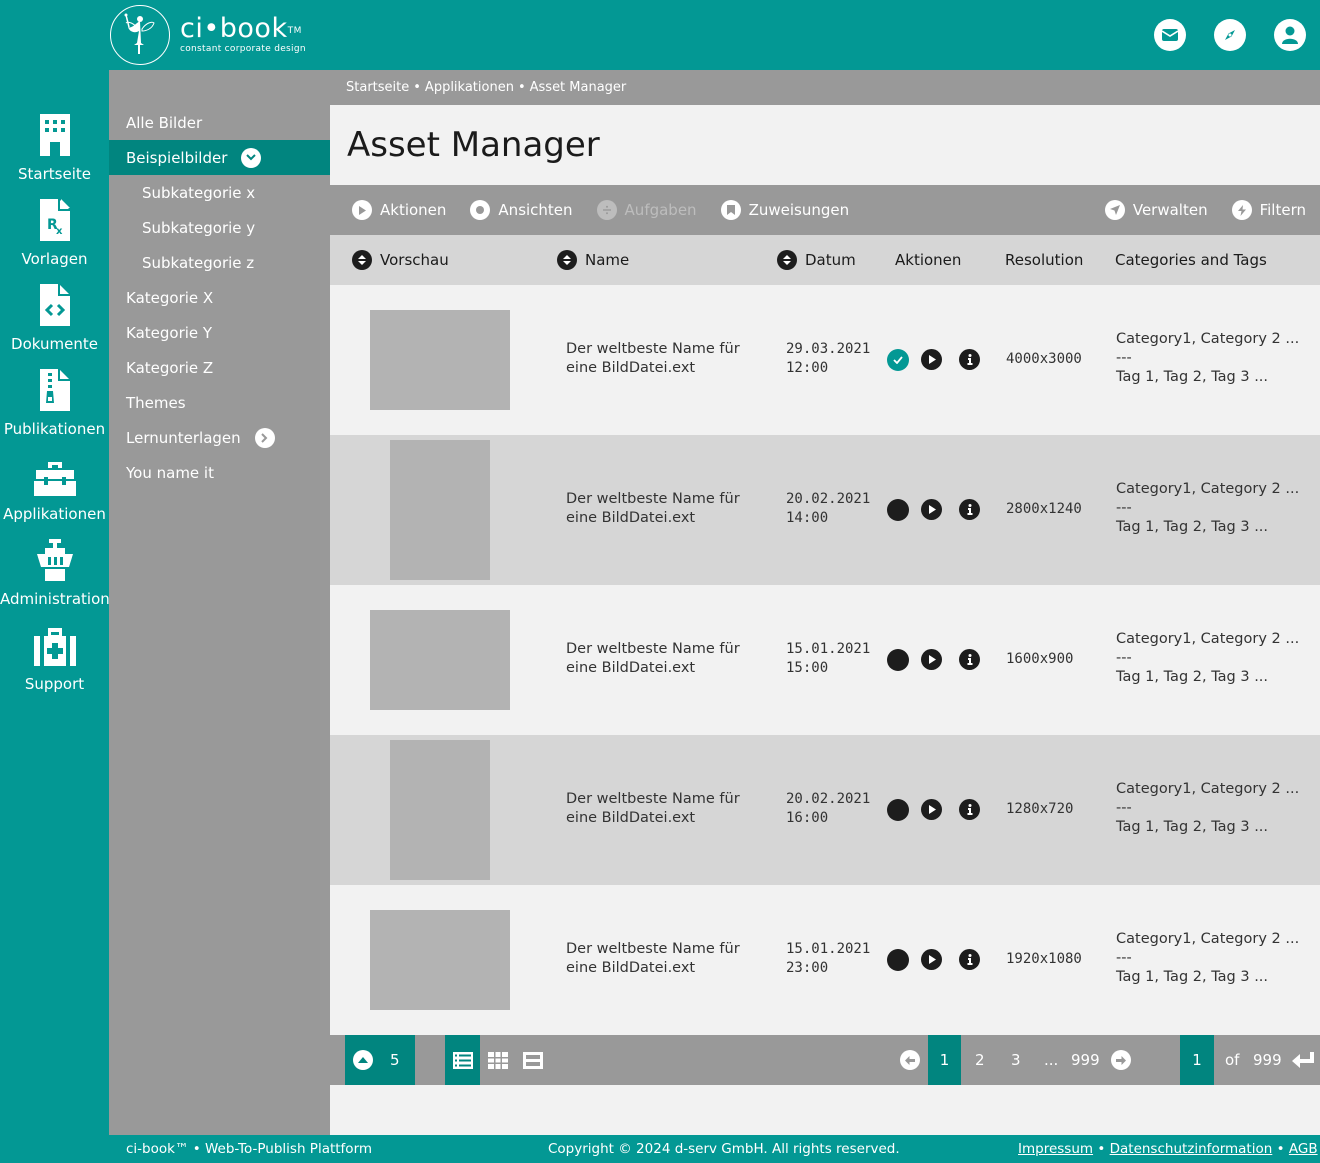 Image resolution: width=1320 pixels, height=1163 pixels. Describe the element at coordinates (169, 332) in the screenshot. I see `category-label: Kategorie Y` at that location.